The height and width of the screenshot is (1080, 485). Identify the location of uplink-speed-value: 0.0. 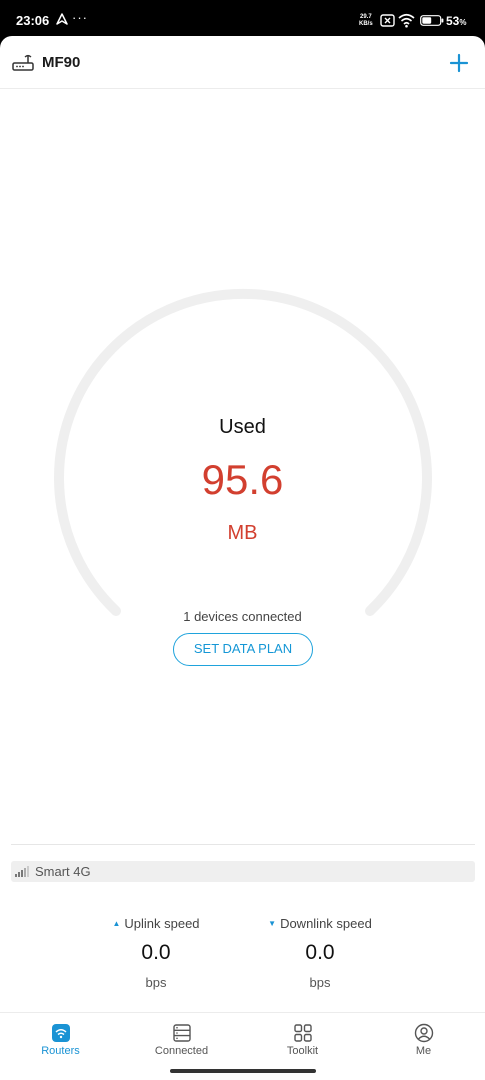
(156, 952).